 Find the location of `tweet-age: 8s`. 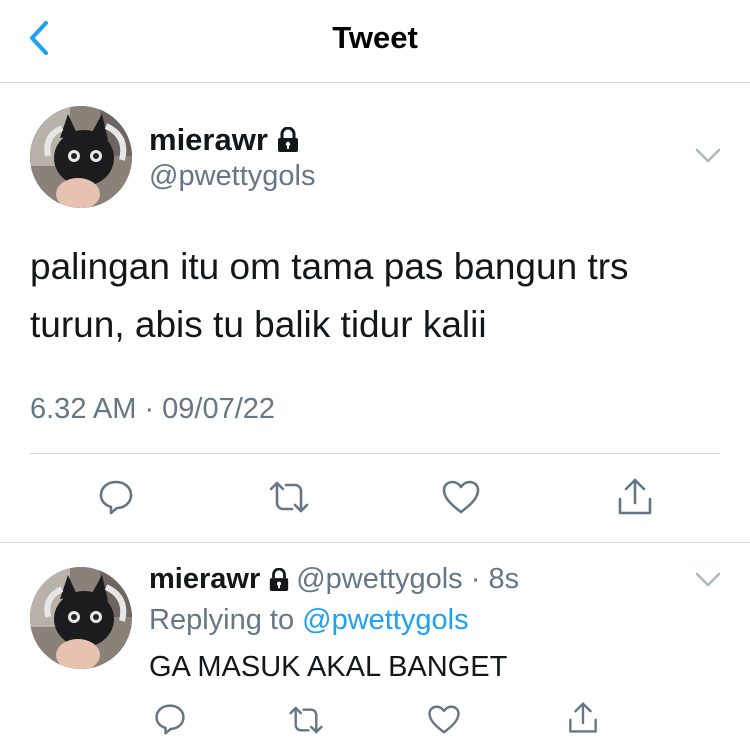

tweet-age: 8s is located at coordinates (504, 579).